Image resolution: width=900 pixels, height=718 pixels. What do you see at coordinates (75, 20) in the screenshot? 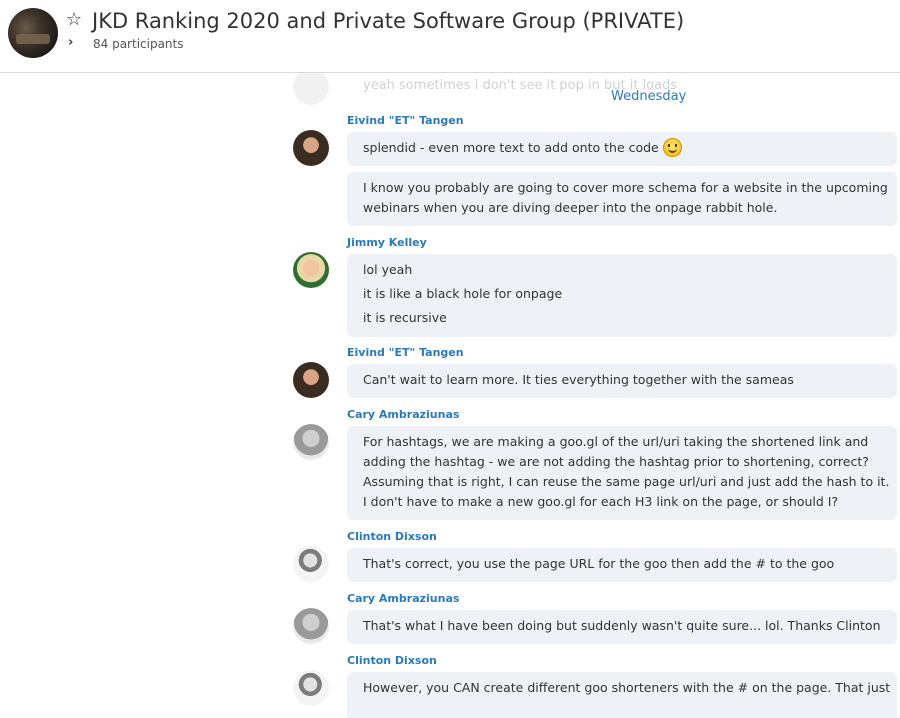
I see `star-icon: ☆` at bounding box center [75, 20].